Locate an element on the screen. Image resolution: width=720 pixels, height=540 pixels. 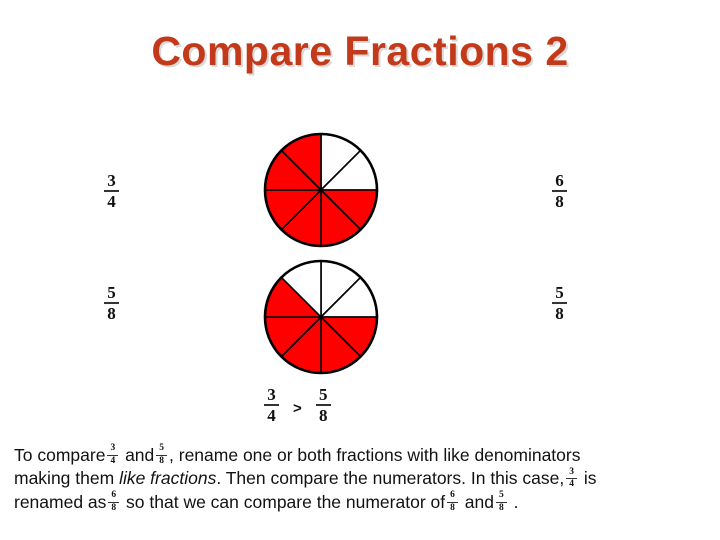
fraction-label-top-right: 6 8 is located at coordinates (559, 191).